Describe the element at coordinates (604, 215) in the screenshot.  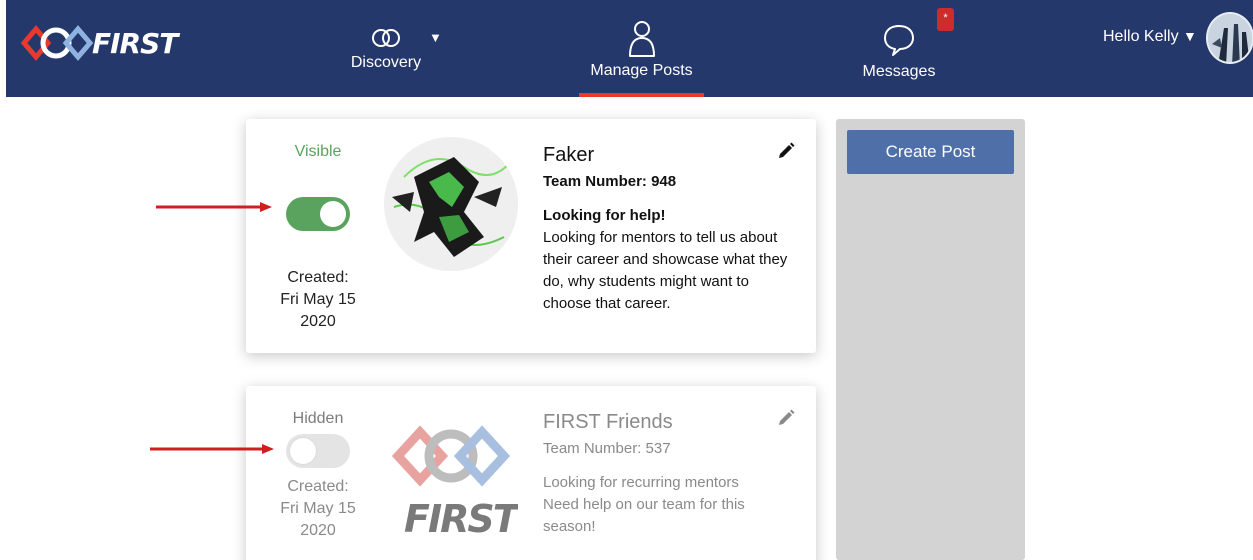
I see `post-heading: Looking for help!` at that location.